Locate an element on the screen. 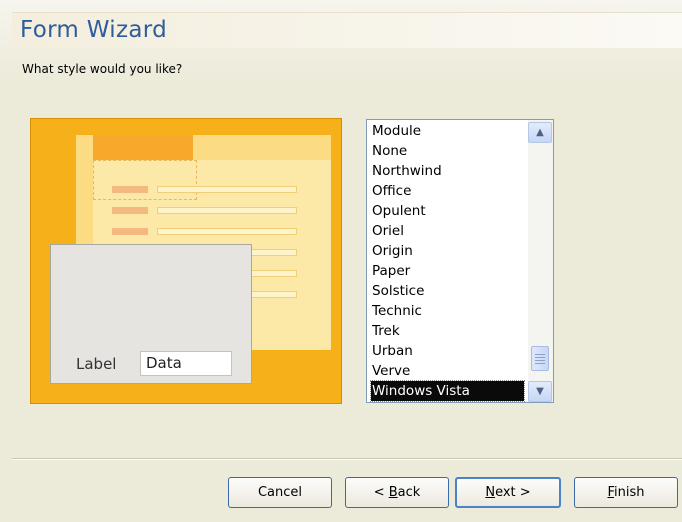  chevron-up-icon: ▲ is located at coordinates (540, 132).